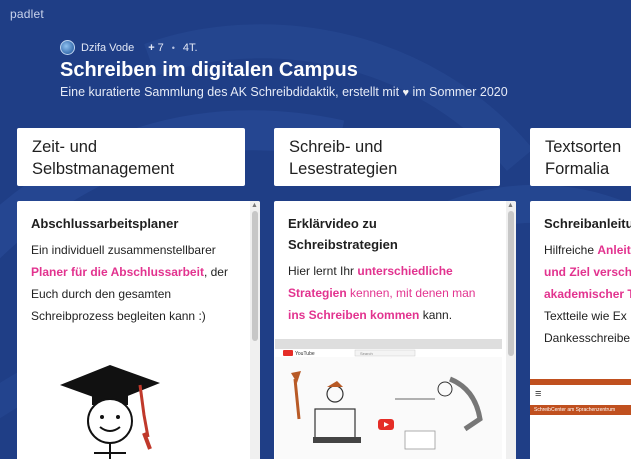  I want to click on column-header-line: Lesestrategien, so click(343, 169).